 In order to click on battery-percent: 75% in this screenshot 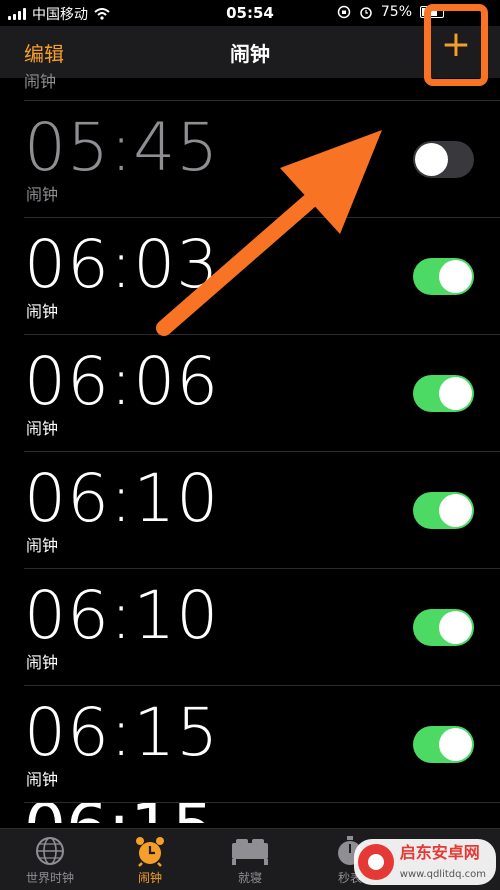, I will do `click(396, 12)`.